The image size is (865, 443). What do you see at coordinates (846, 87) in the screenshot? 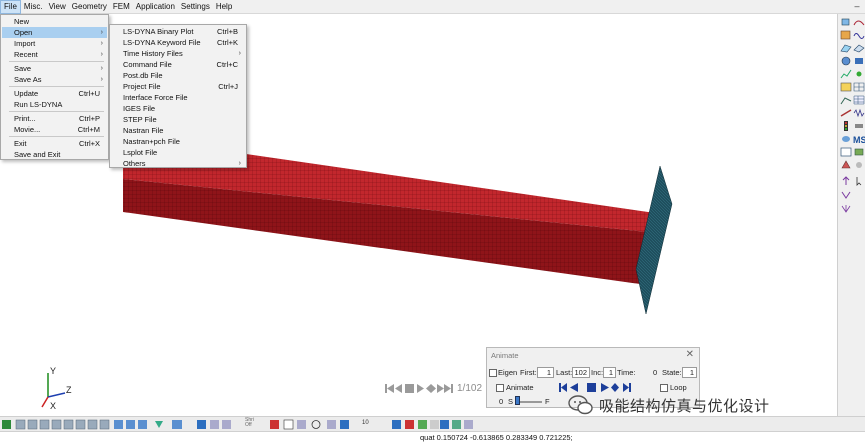
I see `fringe-icon` at bounding box center [846, 87].